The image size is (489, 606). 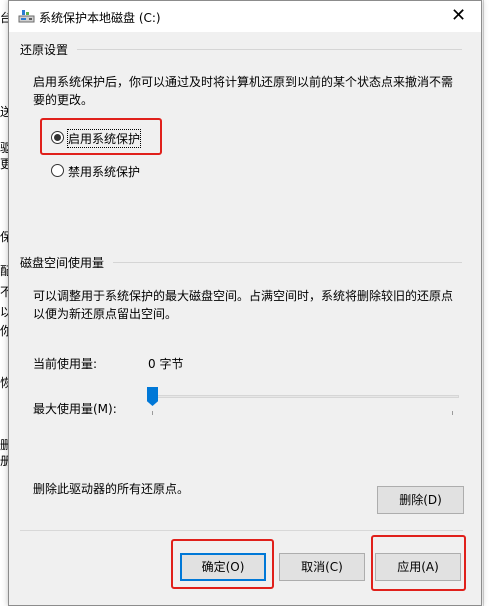 I want to click on current-usage-value: 0 字节, so click(x=166, y=364).